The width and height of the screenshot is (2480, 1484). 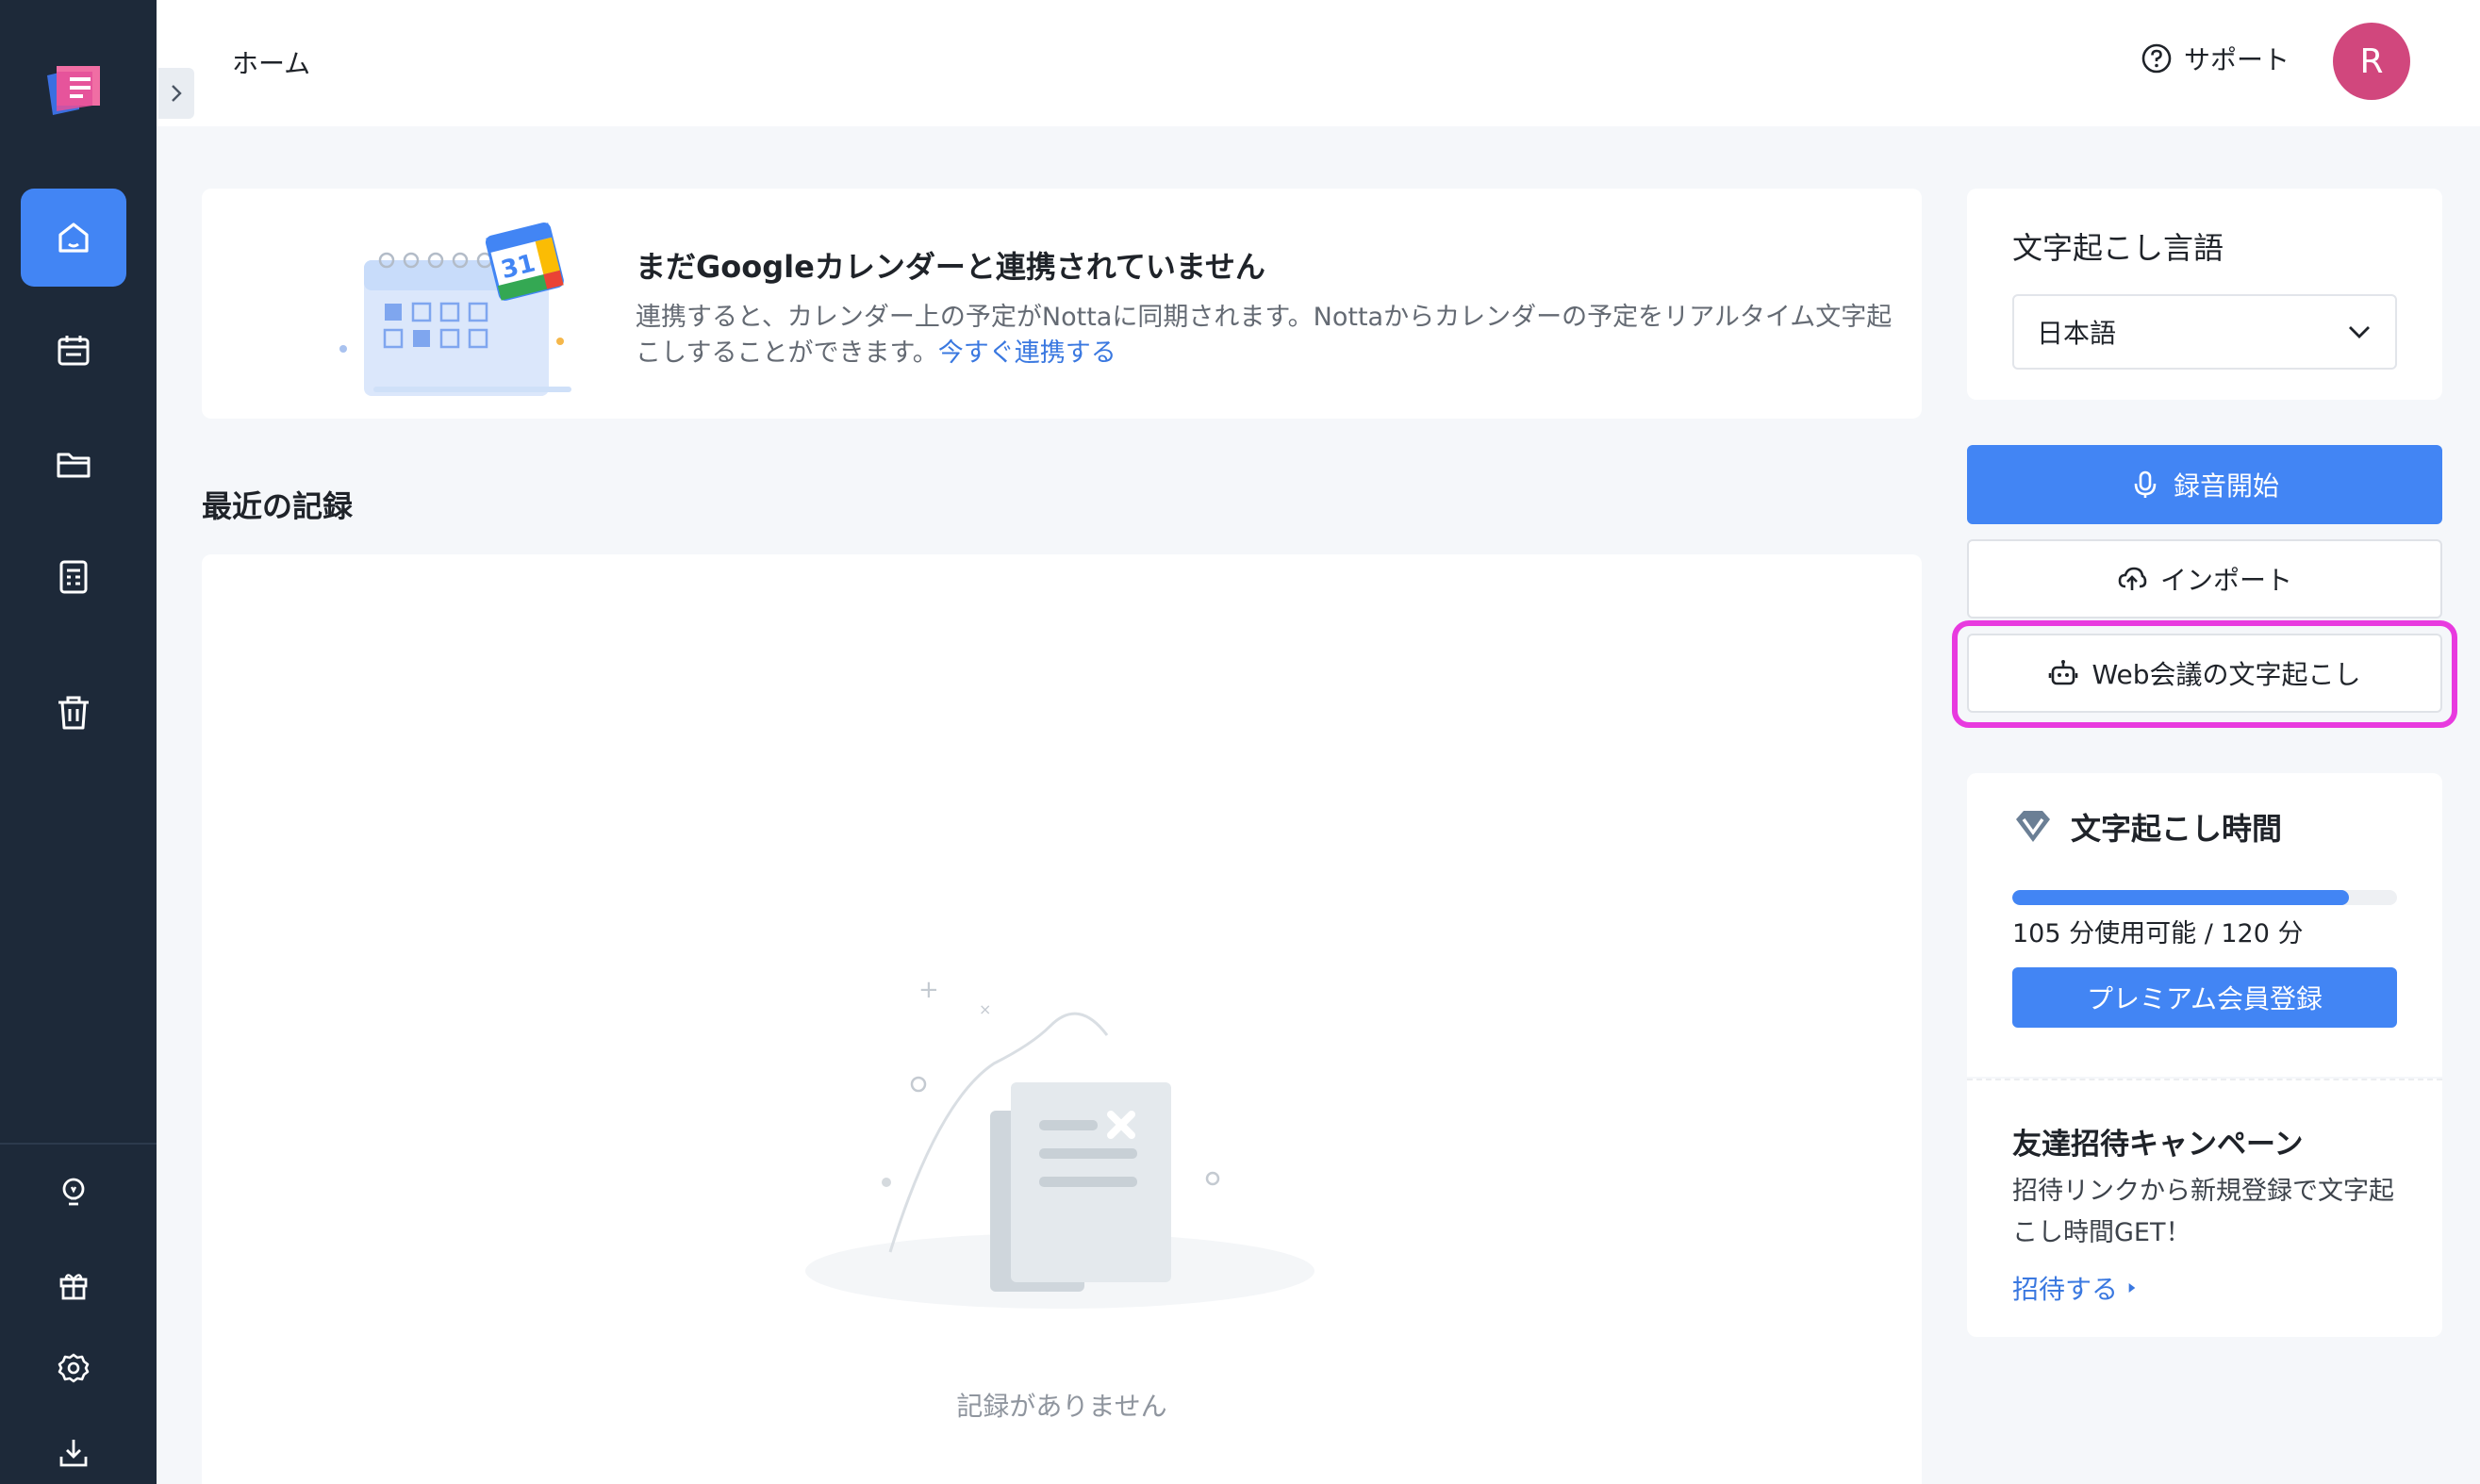 What do you see at coordinates (74, 91) in the screenshot?
I see `notta-logo` at bounding box center [74, 91].